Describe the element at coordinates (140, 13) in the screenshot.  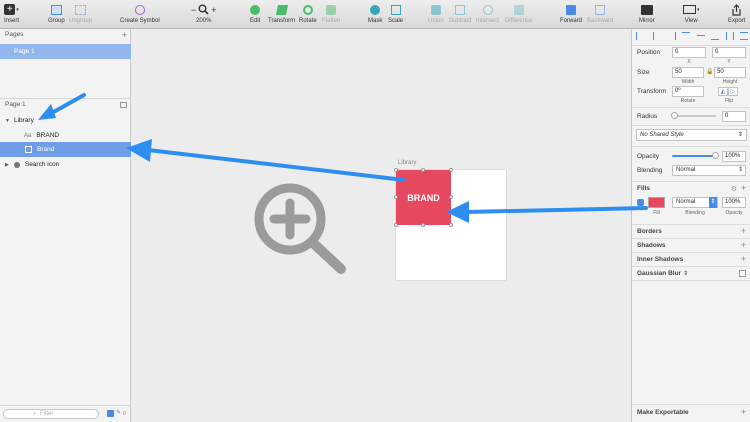
I see `create-symbol-button: Create Symbol` at that location.